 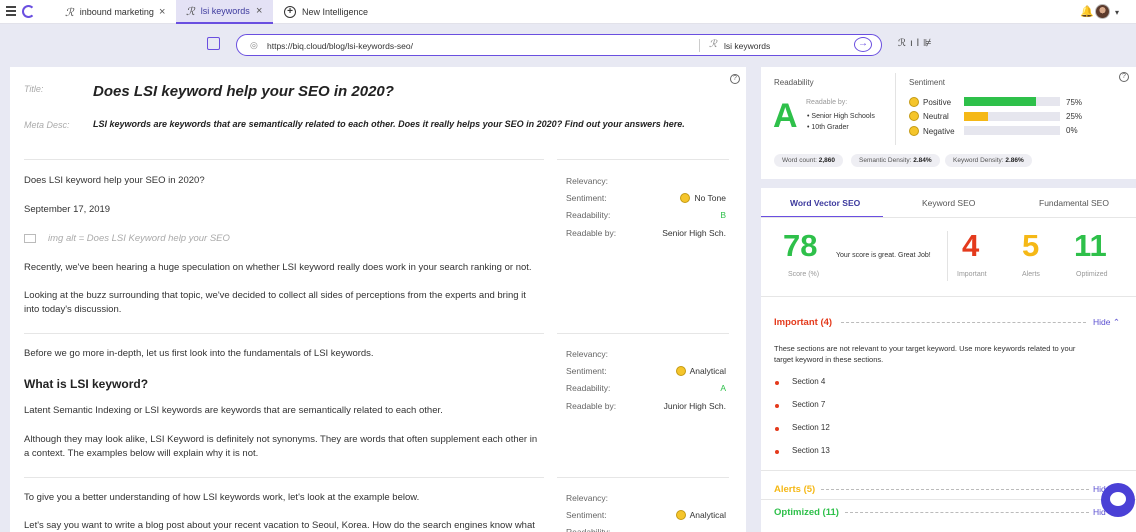 I want to click on section-link: Section 4, so click(x=808, y=381).